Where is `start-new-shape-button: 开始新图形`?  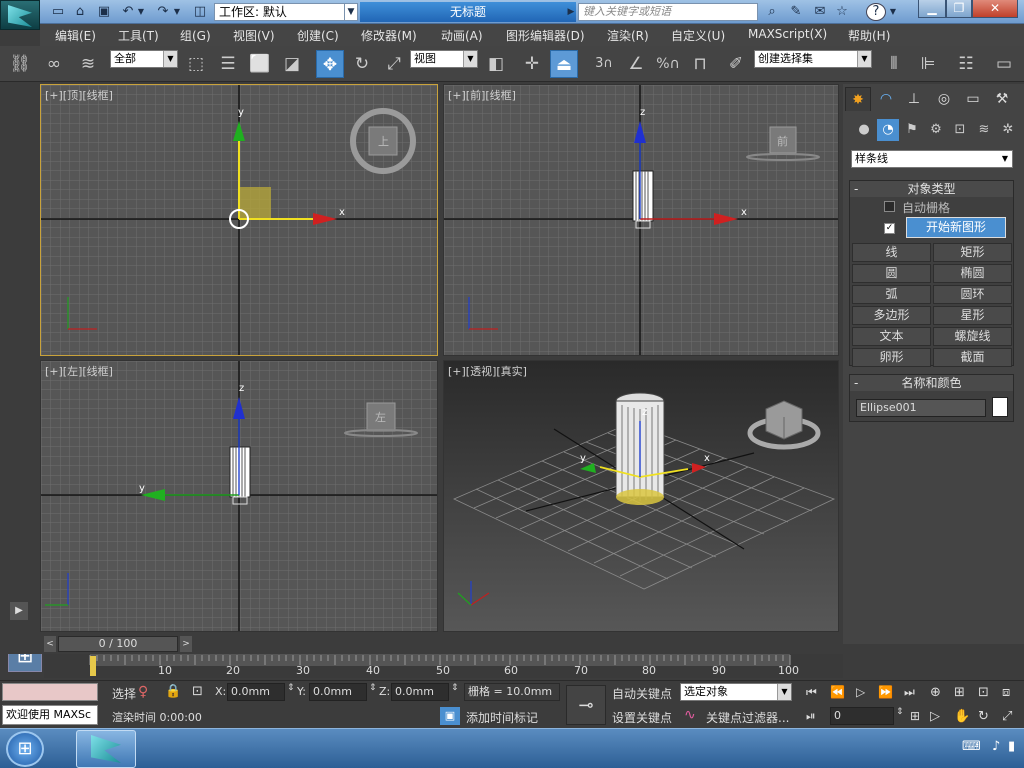
start-new-shape-button: 开始新图形 is located at coordinates (956, 227).